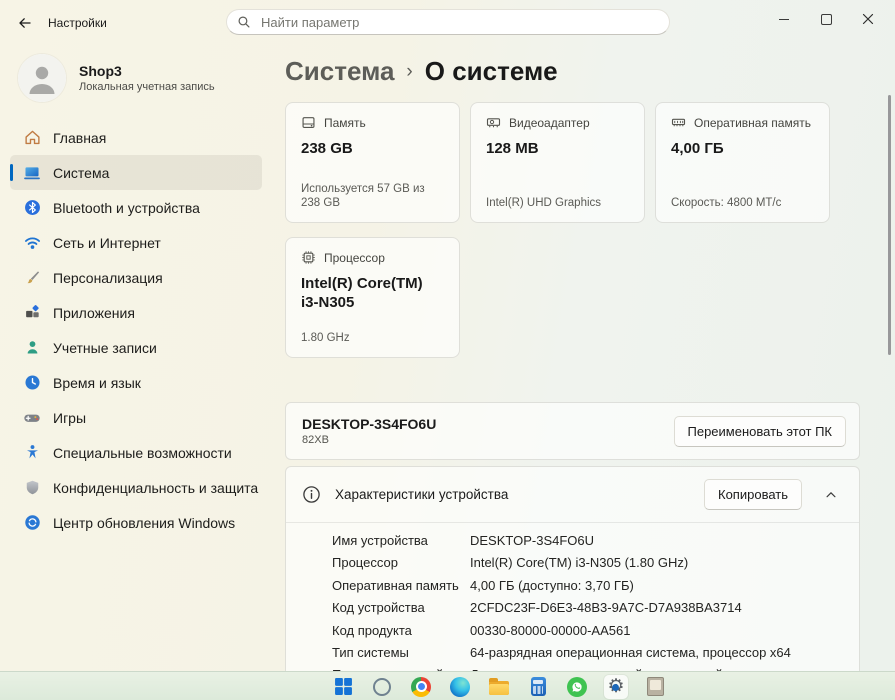  I want to click on sidebar-item-label: Bluetooth и устройства, so click(126, 207).